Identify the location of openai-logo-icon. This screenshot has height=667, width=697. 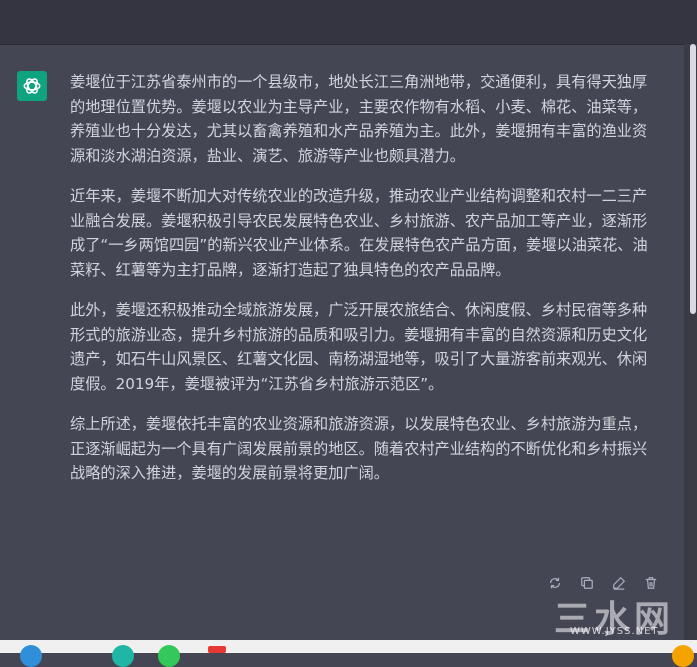
(32, 86).